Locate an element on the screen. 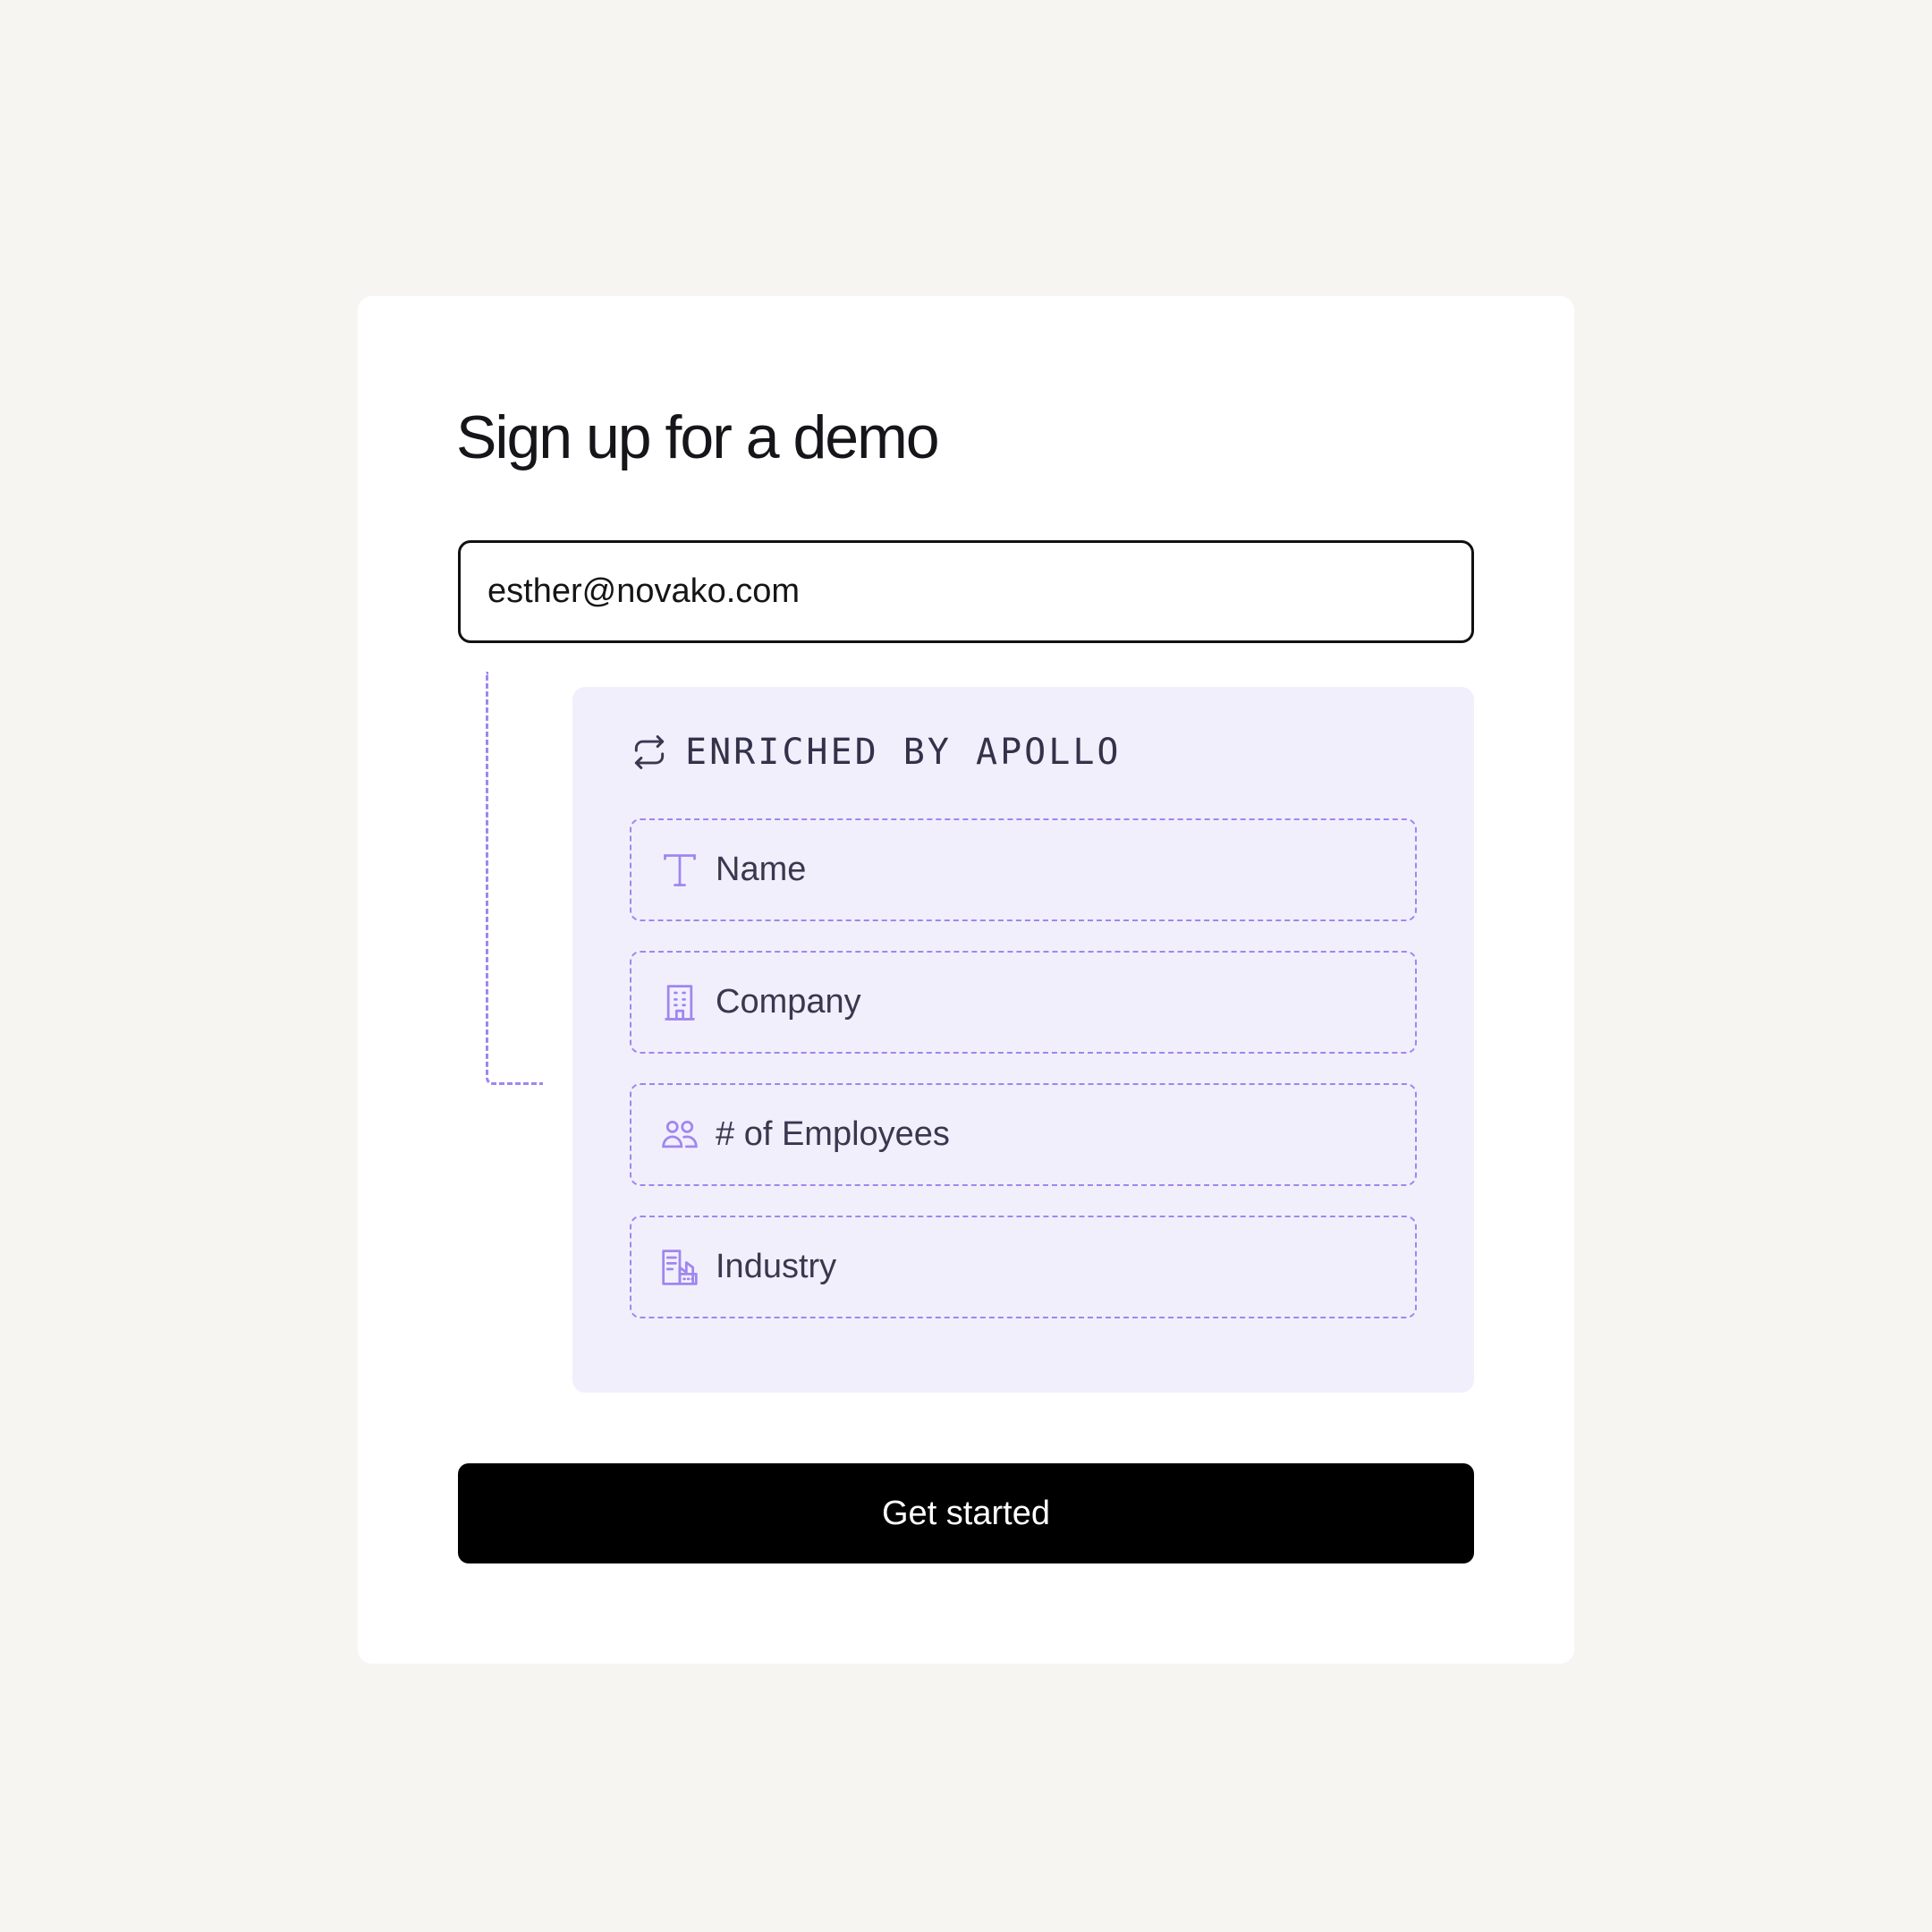 The image size is (1932, 1932). email-field is located at coordinates (966, 591).